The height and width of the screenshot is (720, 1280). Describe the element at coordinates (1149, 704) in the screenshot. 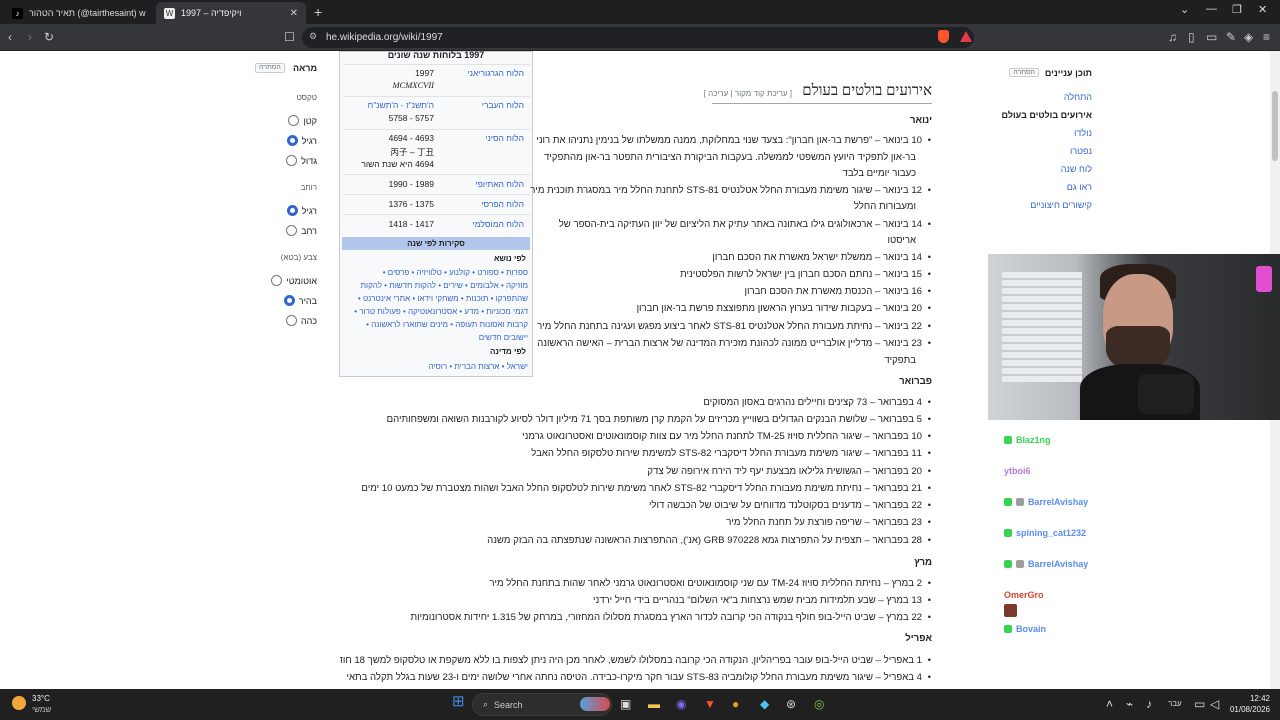

I see `microphone-icon: ♪` at that location.